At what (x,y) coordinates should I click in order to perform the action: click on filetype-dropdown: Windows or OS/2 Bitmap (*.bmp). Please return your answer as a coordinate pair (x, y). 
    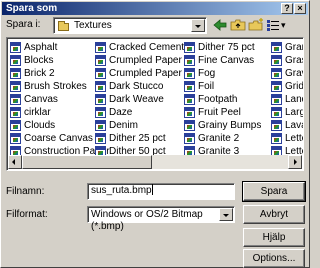
    Looking at the image, I should click on (161, 219).